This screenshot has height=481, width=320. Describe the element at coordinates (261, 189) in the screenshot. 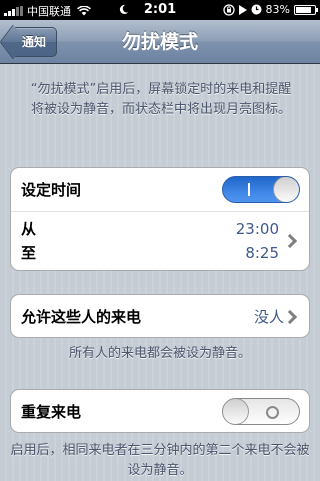

I see `schedule-toggle` at that location.